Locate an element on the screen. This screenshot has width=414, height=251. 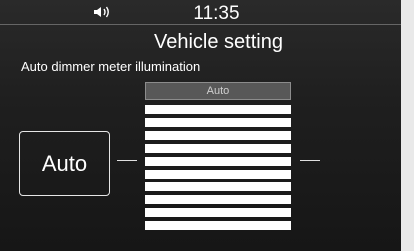
setting-name: Auto dimmer meter illumination is located at coordinates (111, 66).